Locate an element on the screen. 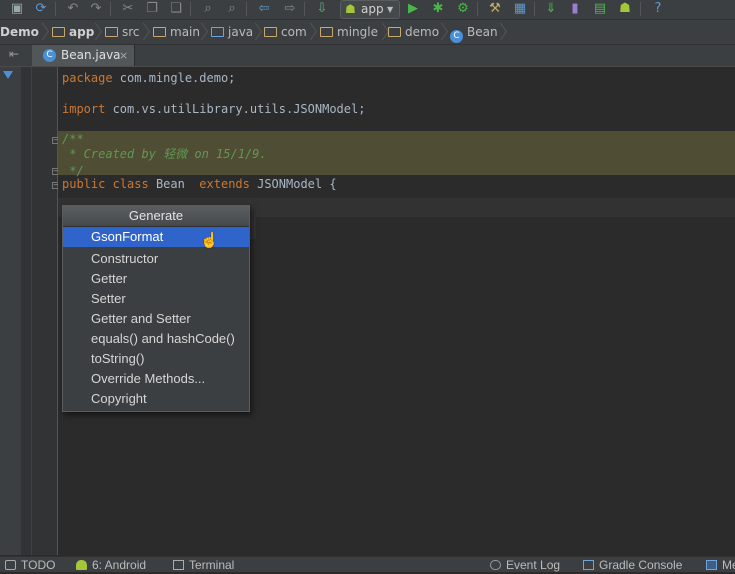 The width and height of the screenshot is (735, 574). menu-item-getter-and-setter: Getter and Setter is located at coordinates (156, 319).